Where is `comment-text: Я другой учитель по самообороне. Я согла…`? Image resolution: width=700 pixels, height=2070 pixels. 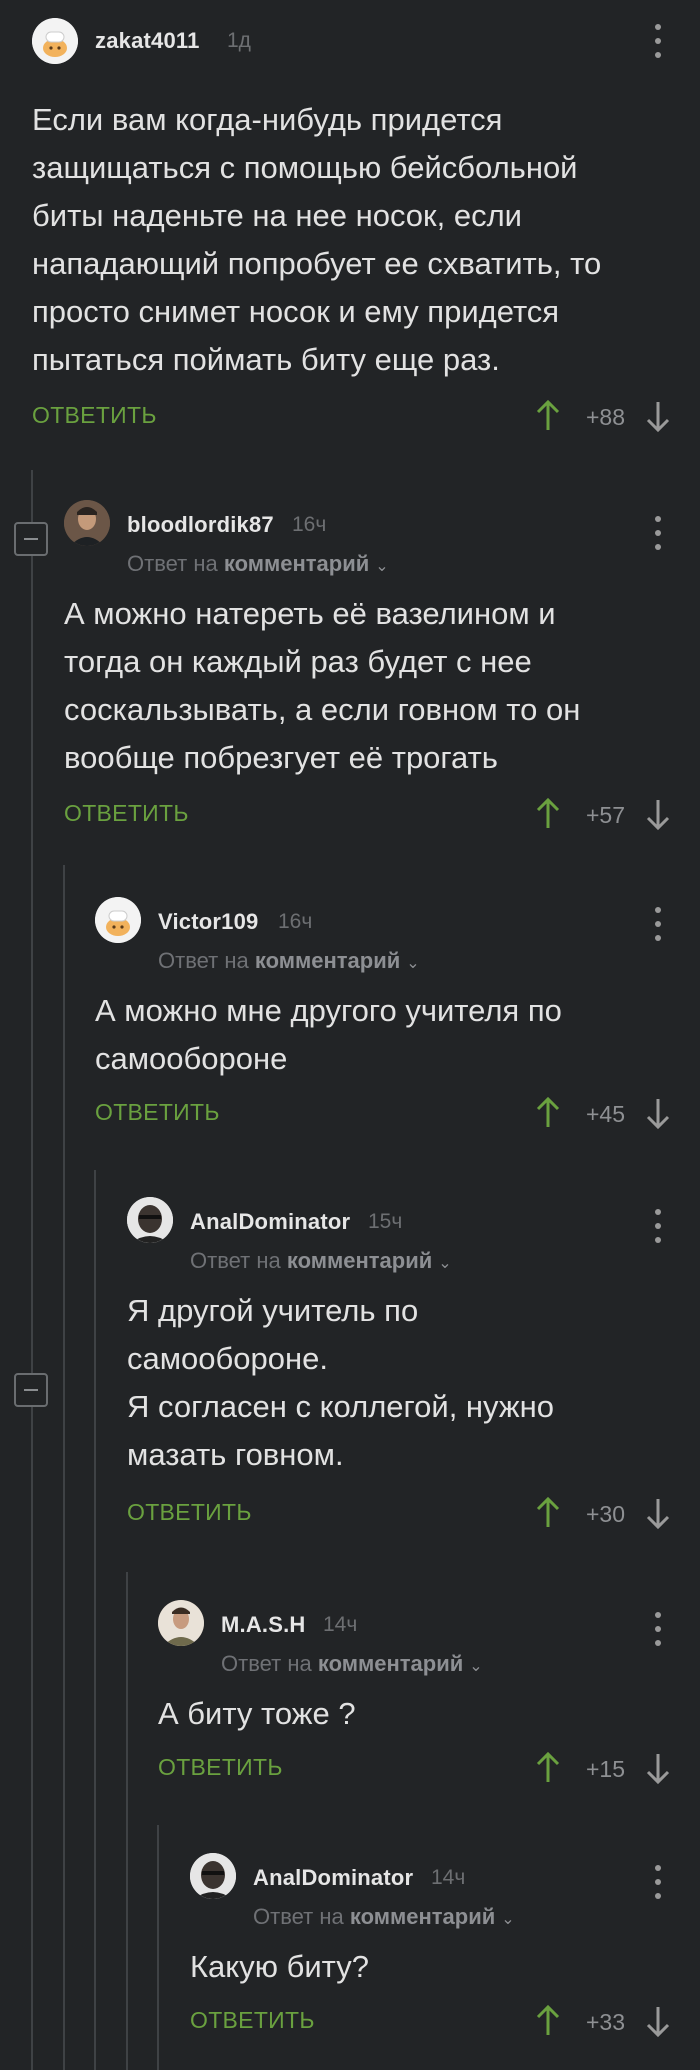 comment-text: Я другой учитель по самообороне. Я согла… is located at coordinates (340, 1382).